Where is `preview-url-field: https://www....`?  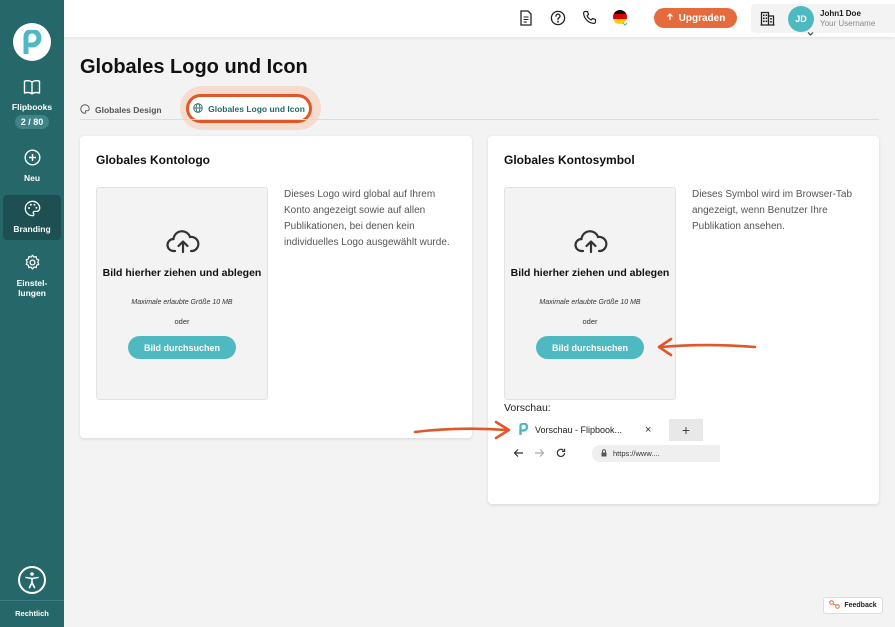
preview-url-field: https://www.... is located at coordinates (656, 453).